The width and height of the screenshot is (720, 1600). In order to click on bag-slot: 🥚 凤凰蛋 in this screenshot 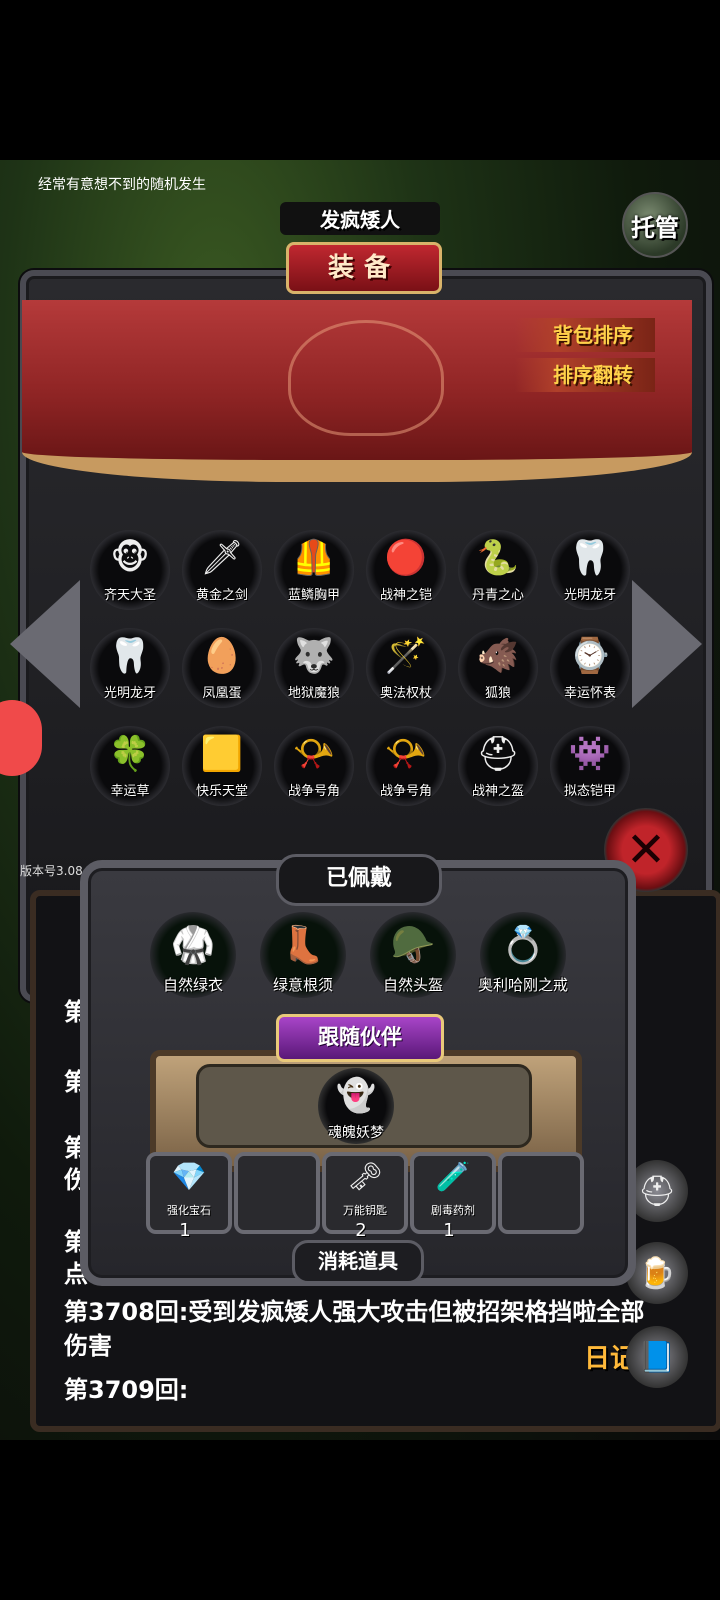, I will do `click(222, 668)`.